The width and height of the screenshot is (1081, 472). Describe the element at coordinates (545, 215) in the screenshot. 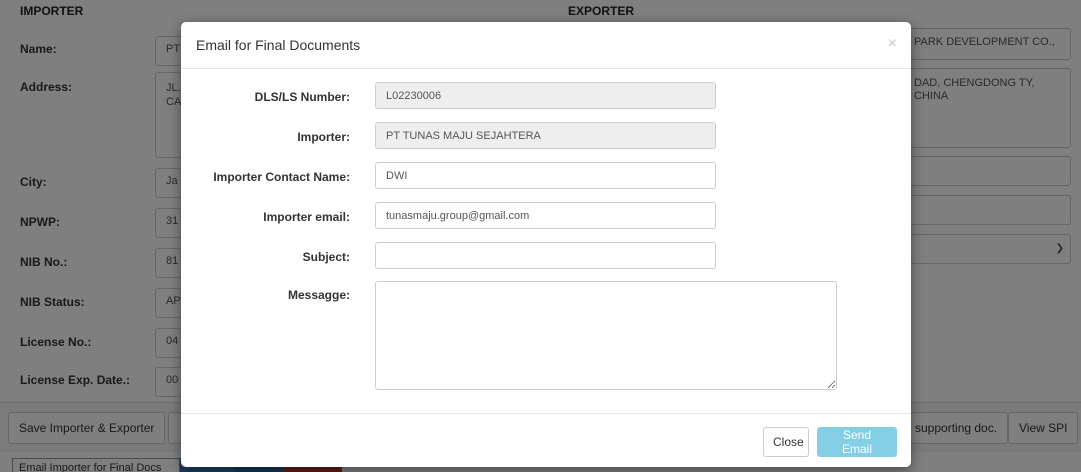

I see `importer-email-field` at that location.